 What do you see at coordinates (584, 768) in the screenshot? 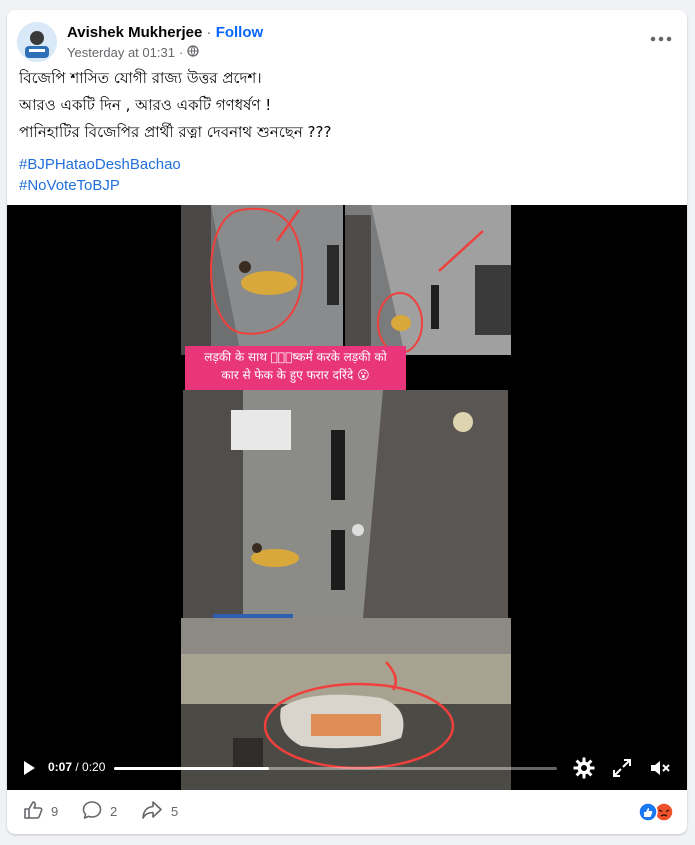
I see `settings-icon` at bounding box center [584, 768].